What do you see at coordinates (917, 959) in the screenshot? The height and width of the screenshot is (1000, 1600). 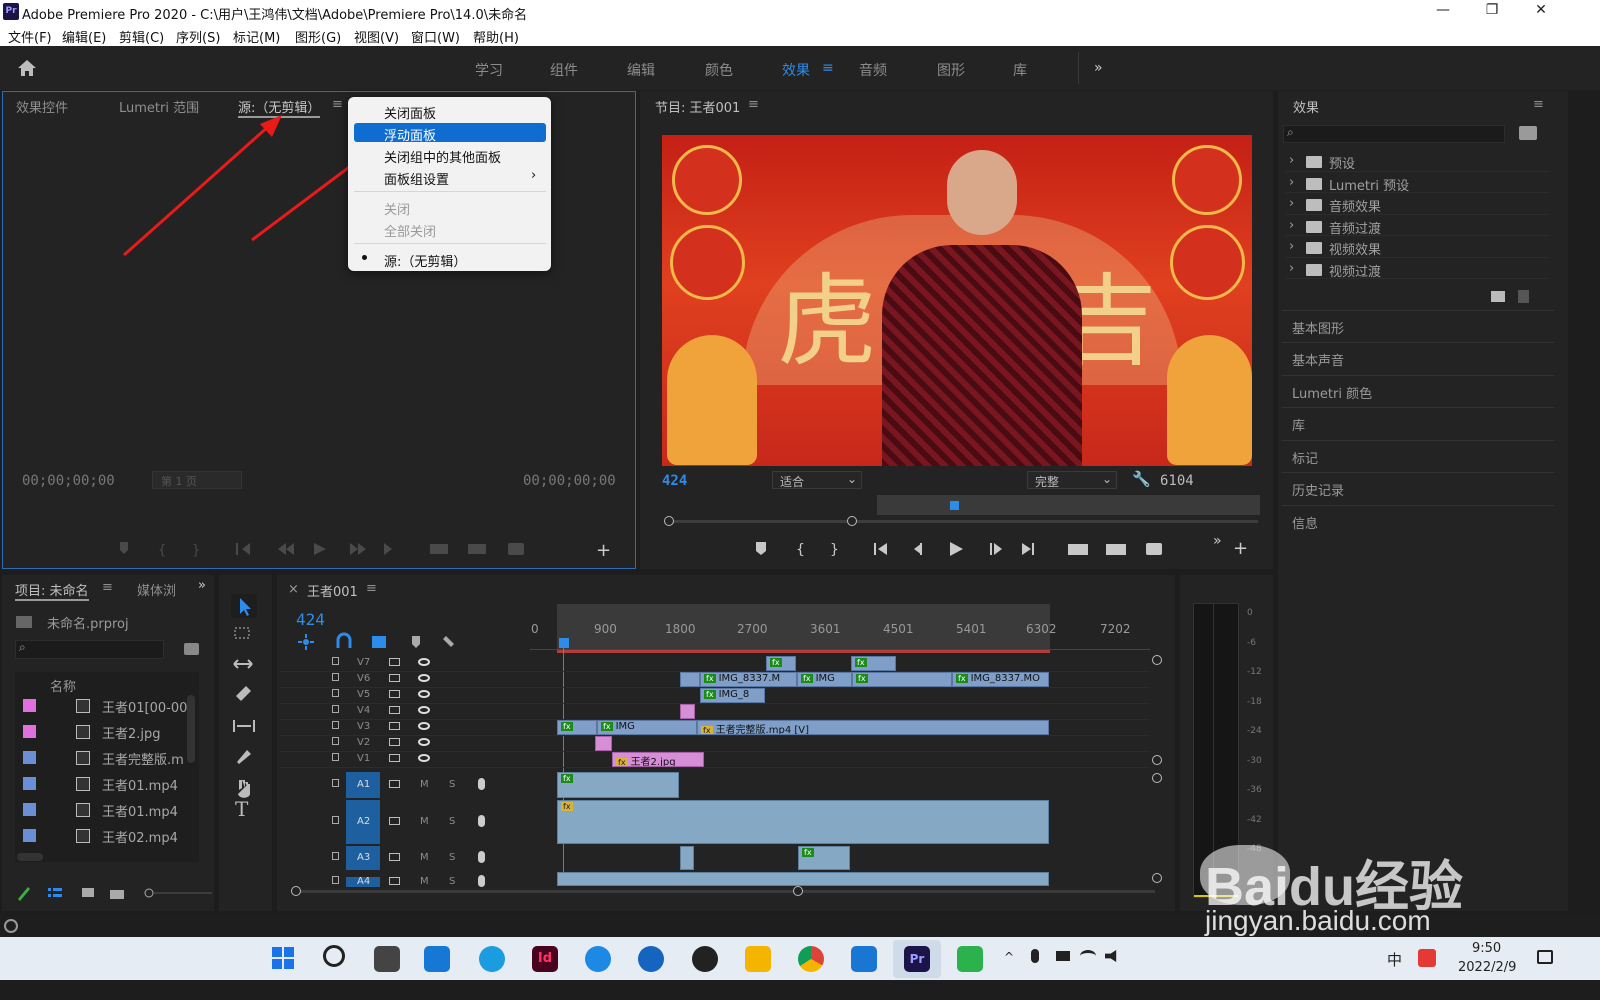 I see `premiere-taskbar-icon: Pr` at bounding box center [917, 959].